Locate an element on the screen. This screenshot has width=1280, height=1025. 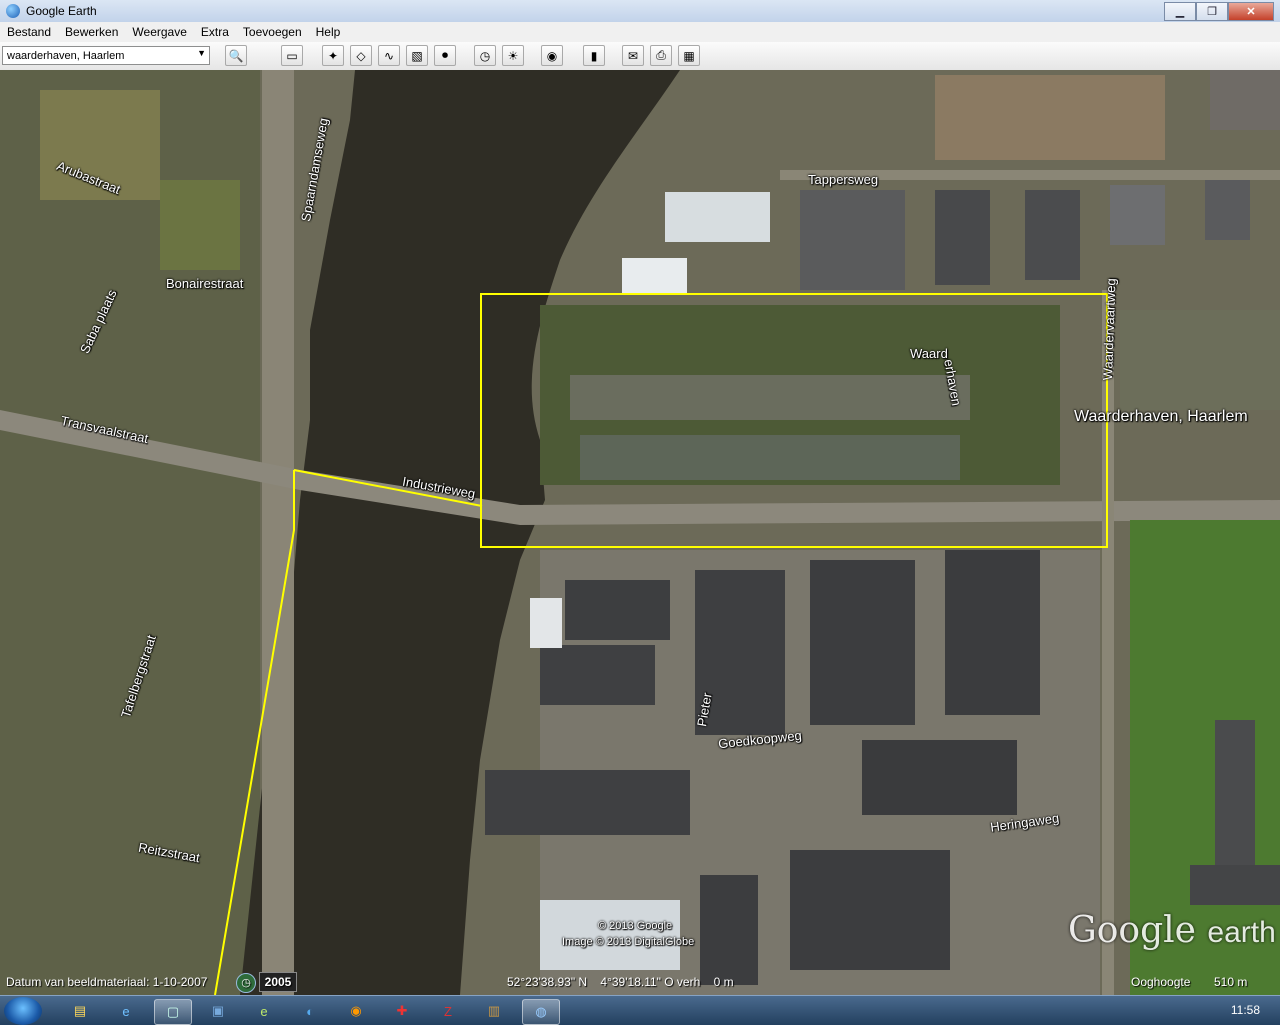
copyright-imagery: Image © 2013 DigitalGlobe is located at coordinates (628, 942).